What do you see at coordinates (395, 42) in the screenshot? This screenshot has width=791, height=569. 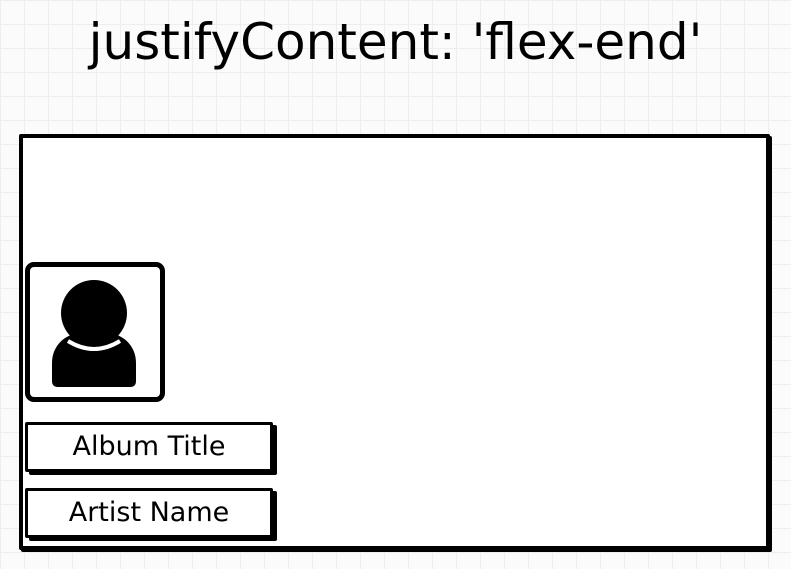 I see `diagram-title: justifyContent: 'flex-end'` at bounding box center [395, 42].